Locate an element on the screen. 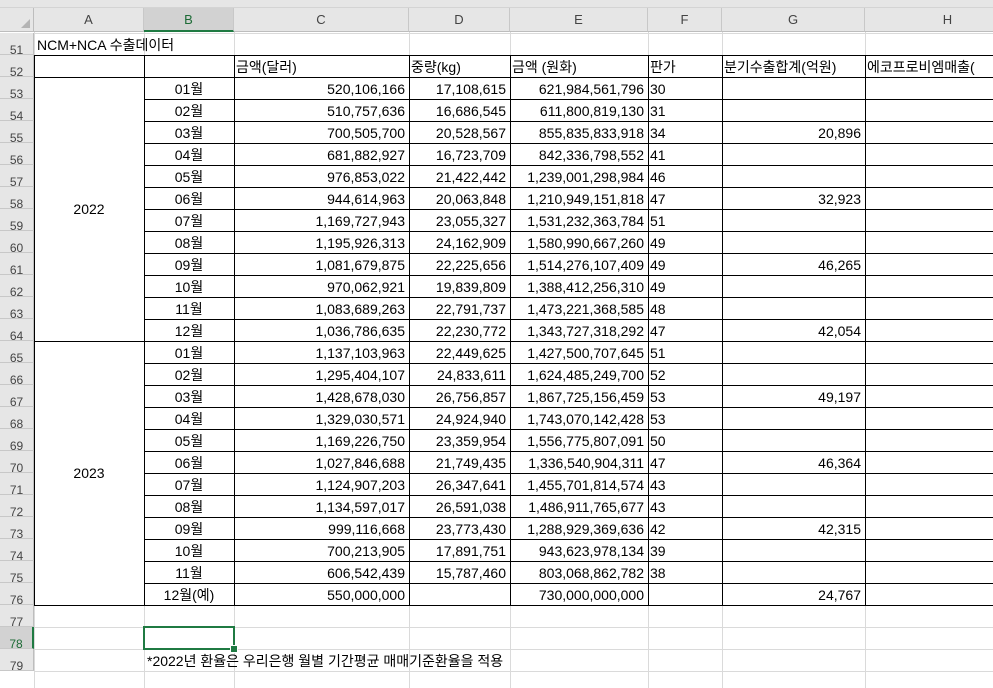 The width and height of the screenshot is (993, 688). ecopro-cell: 2( is located at coordinates (929, 396).